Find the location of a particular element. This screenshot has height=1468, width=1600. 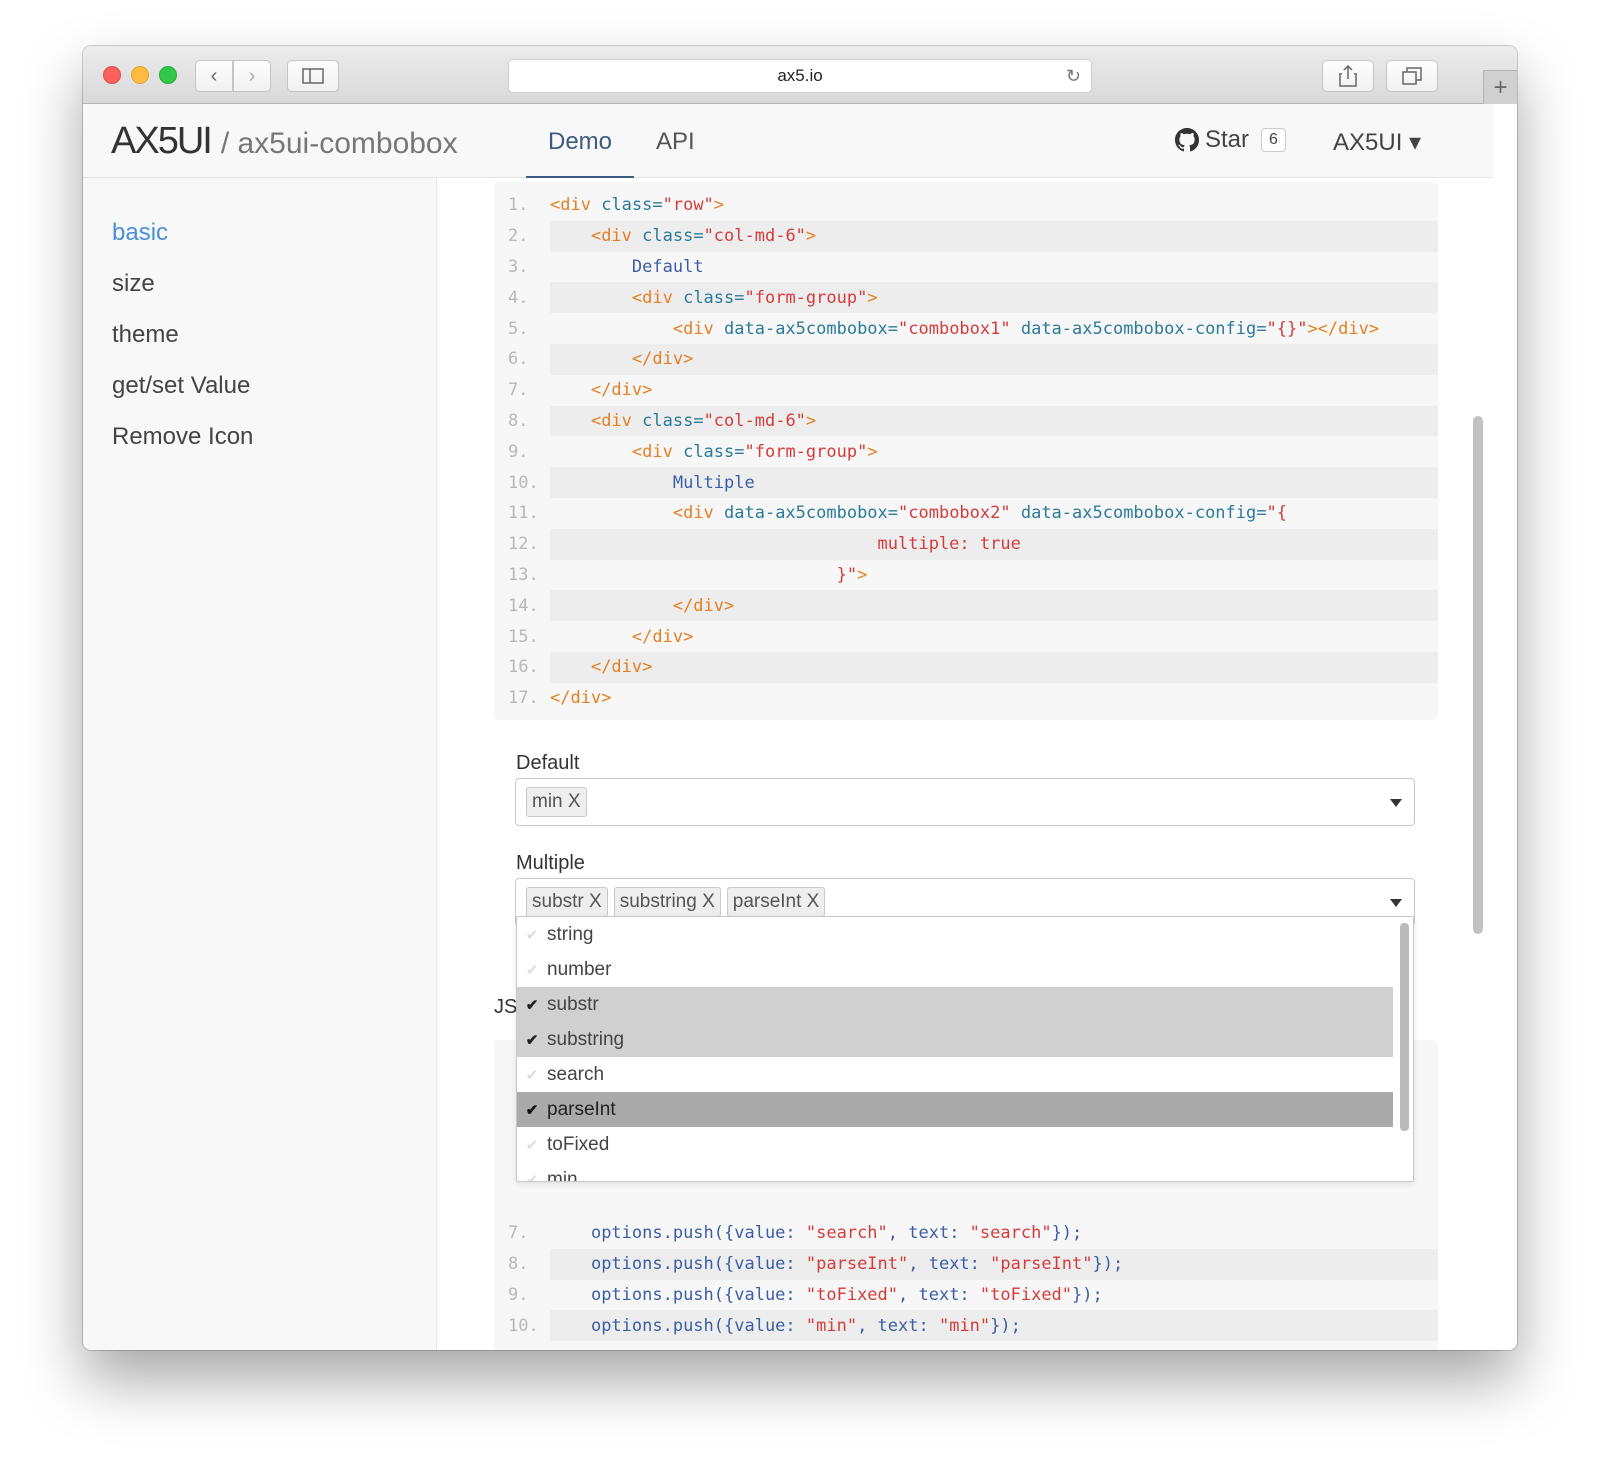

code-text: Default is located at coordinates (667, 266).